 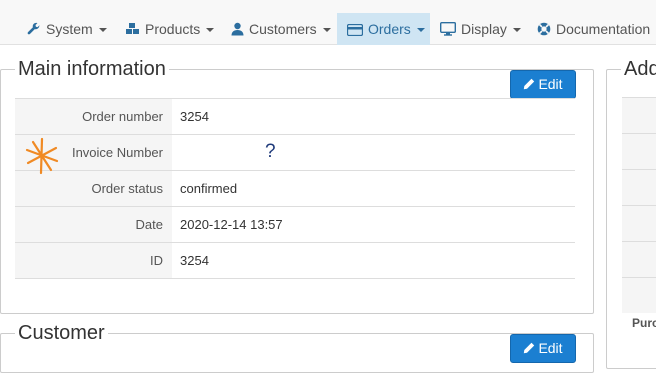 I want to click on id-label: ID, so click(x=93, y=260).